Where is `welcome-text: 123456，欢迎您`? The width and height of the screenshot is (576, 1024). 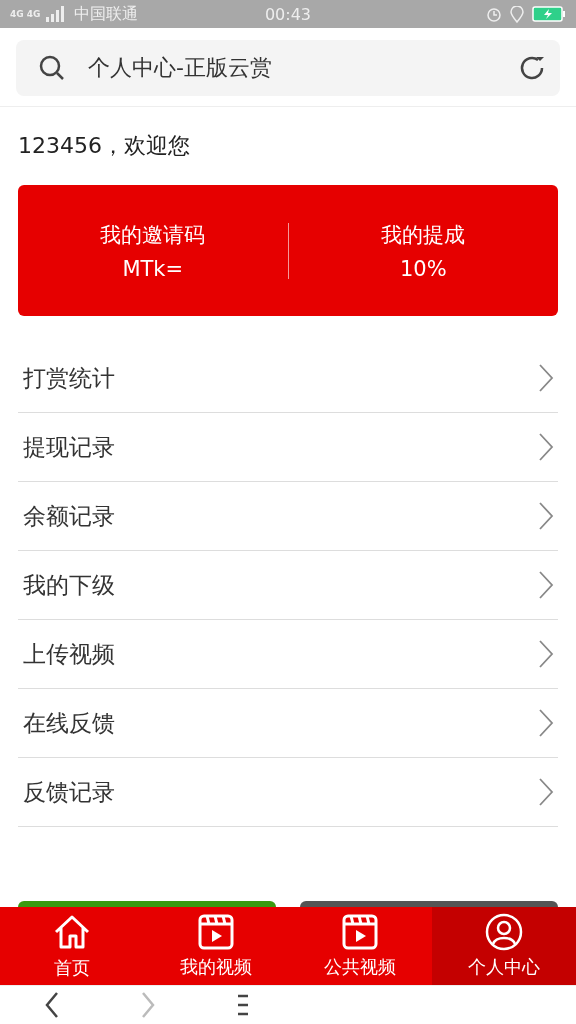 welcome-text: 123456，欢迎您 is located at coordinates (104, 146).